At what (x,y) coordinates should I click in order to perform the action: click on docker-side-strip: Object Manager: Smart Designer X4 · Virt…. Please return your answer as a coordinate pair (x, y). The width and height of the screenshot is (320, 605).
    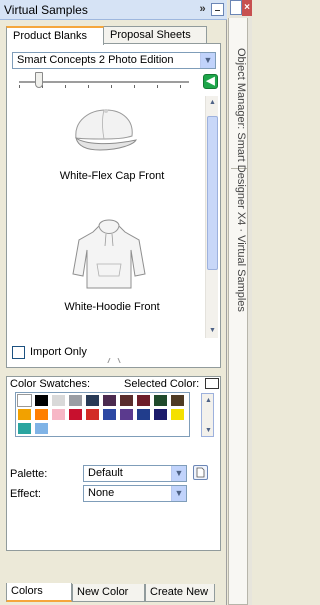
    Looking at the image, I should click on (240, 302).